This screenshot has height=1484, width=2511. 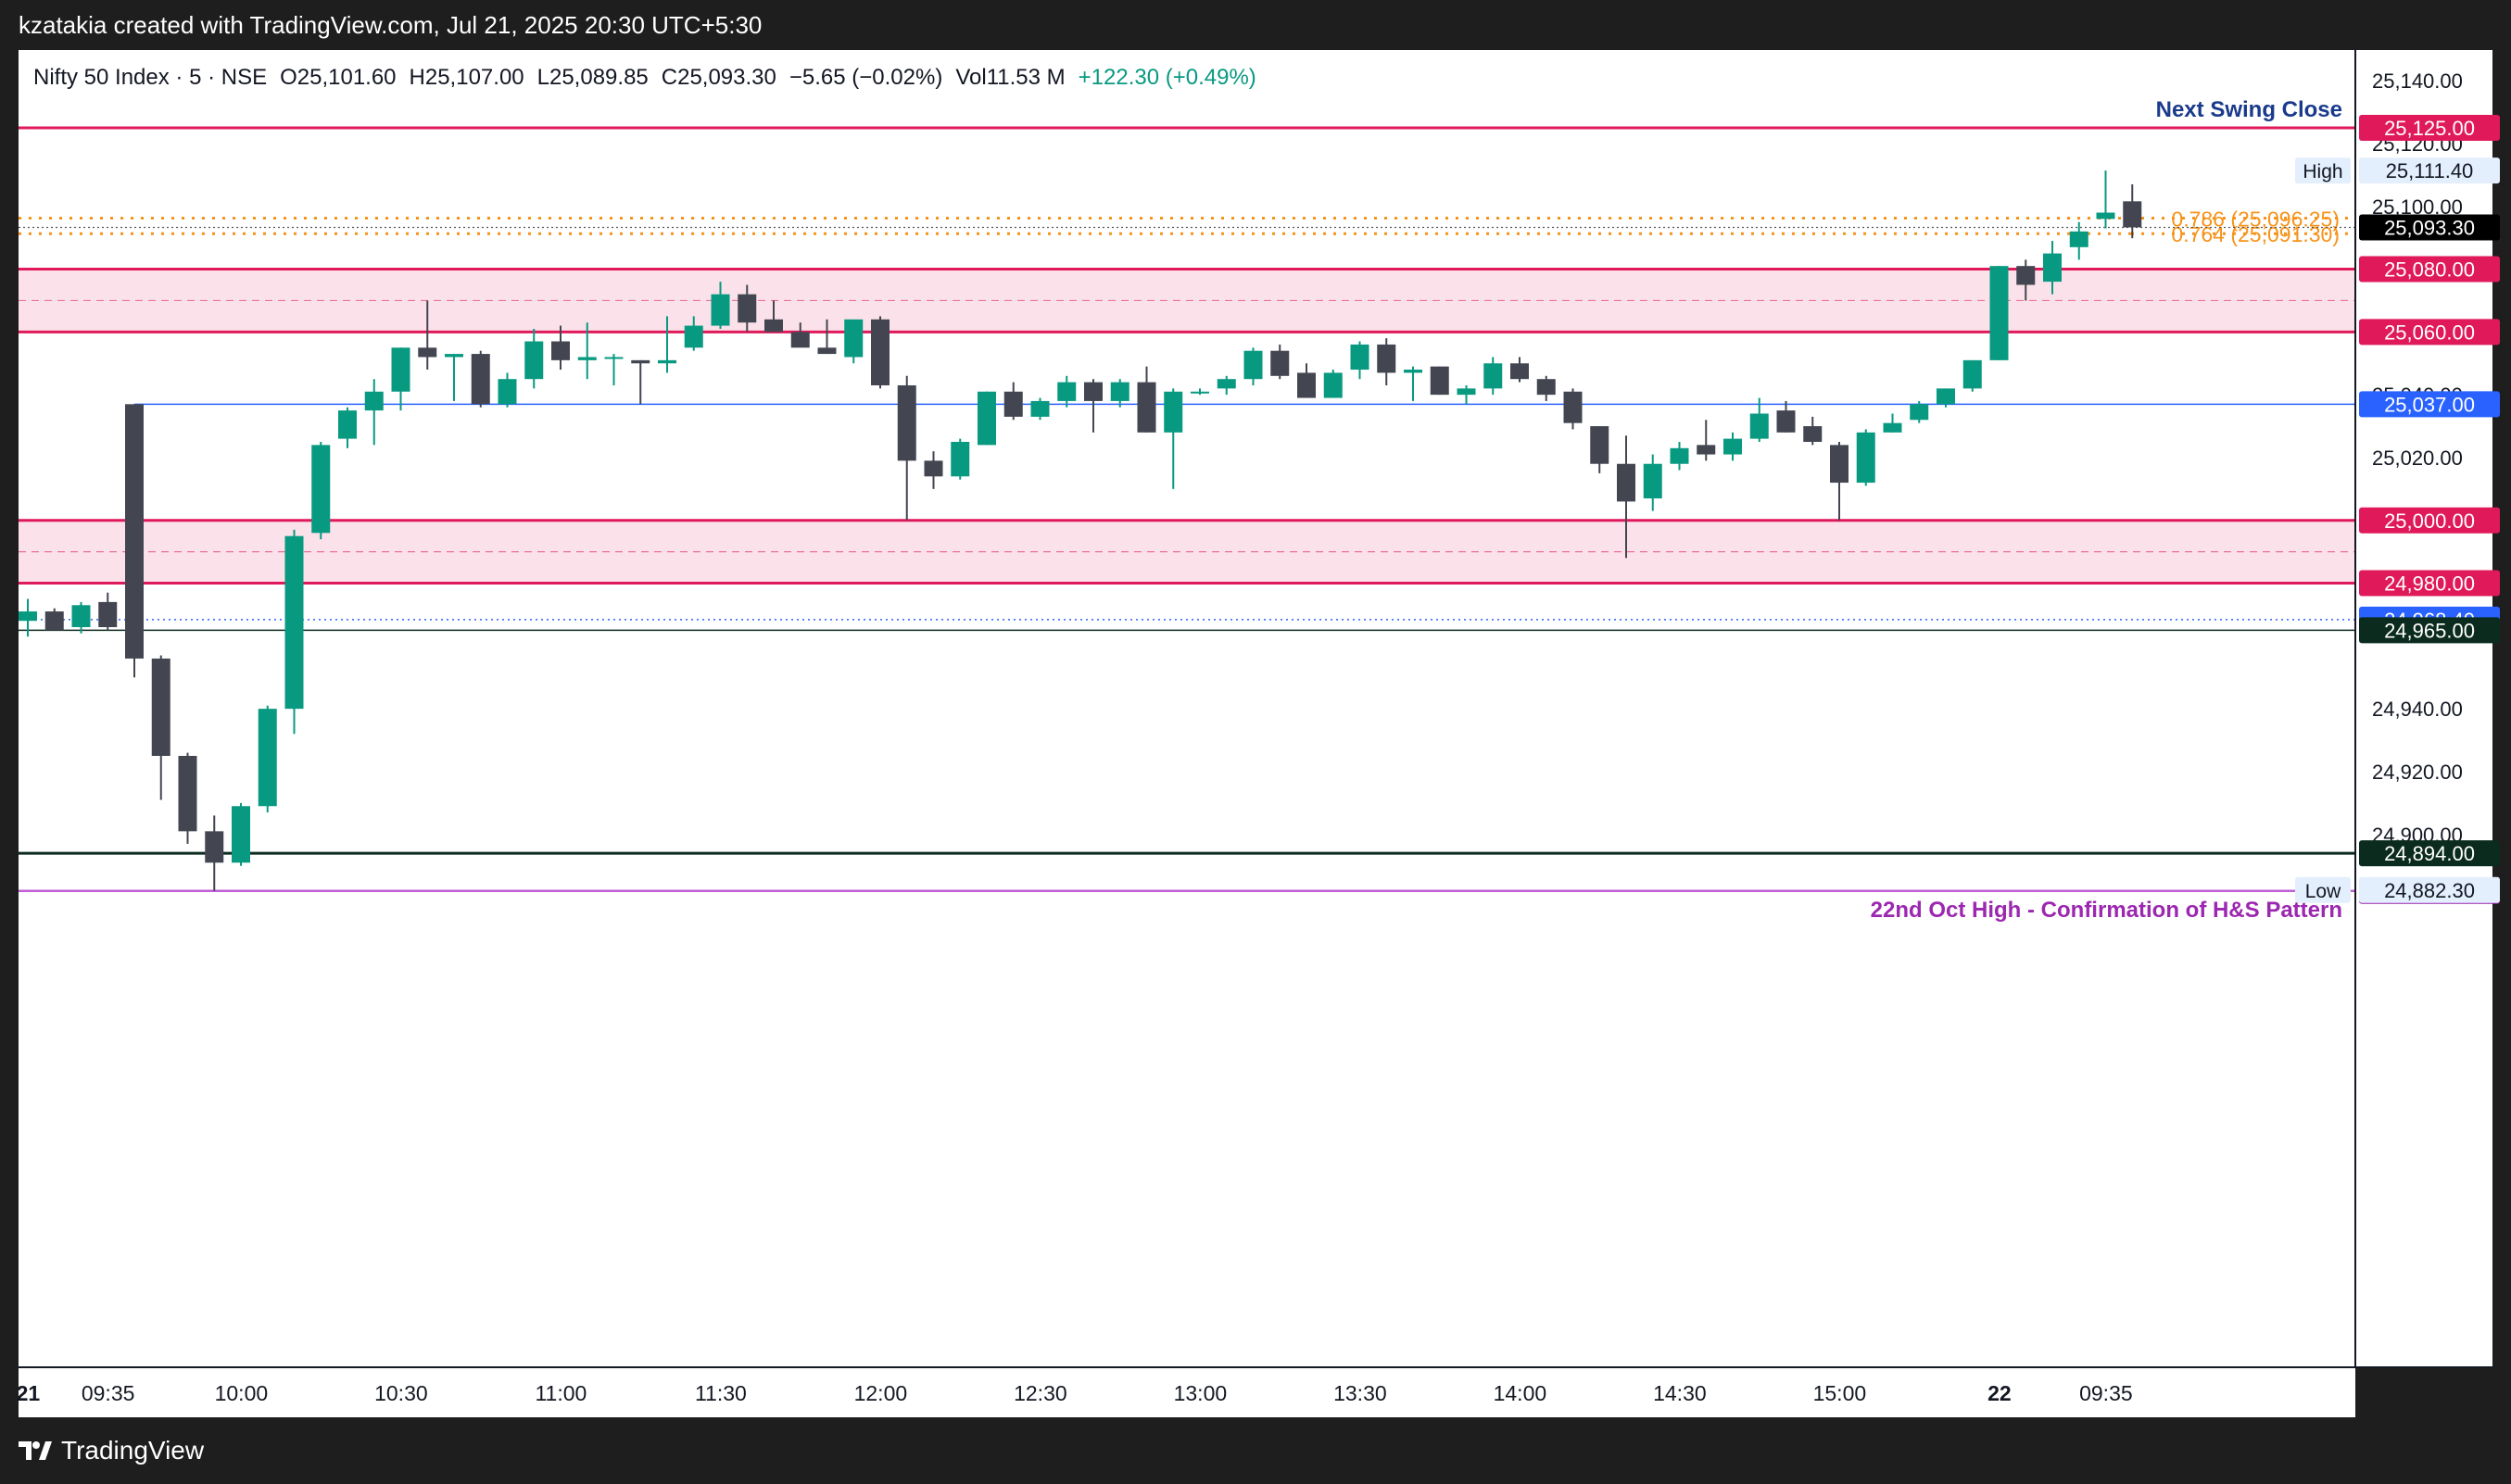 I want to click on low-marker-label: Low, so click(x=2323, y=891).